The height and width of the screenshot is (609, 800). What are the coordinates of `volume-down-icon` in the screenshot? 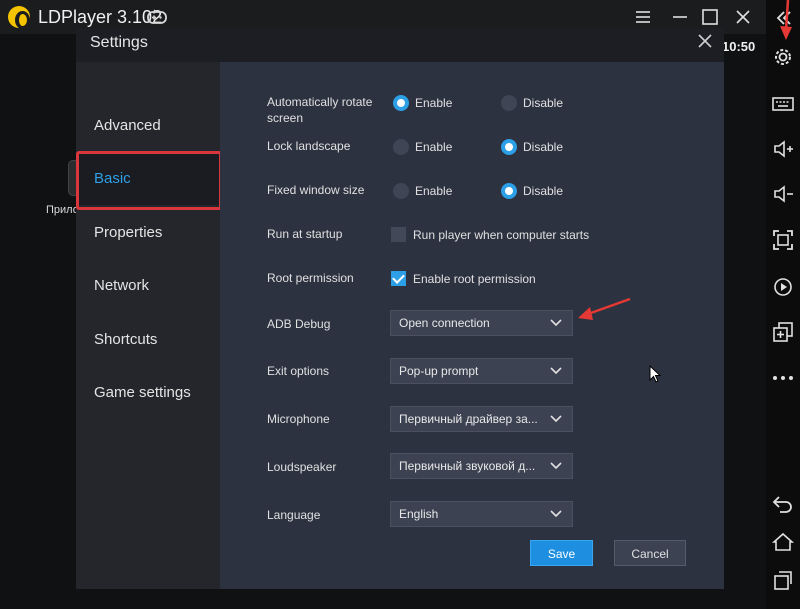 It's located at (783, 194).